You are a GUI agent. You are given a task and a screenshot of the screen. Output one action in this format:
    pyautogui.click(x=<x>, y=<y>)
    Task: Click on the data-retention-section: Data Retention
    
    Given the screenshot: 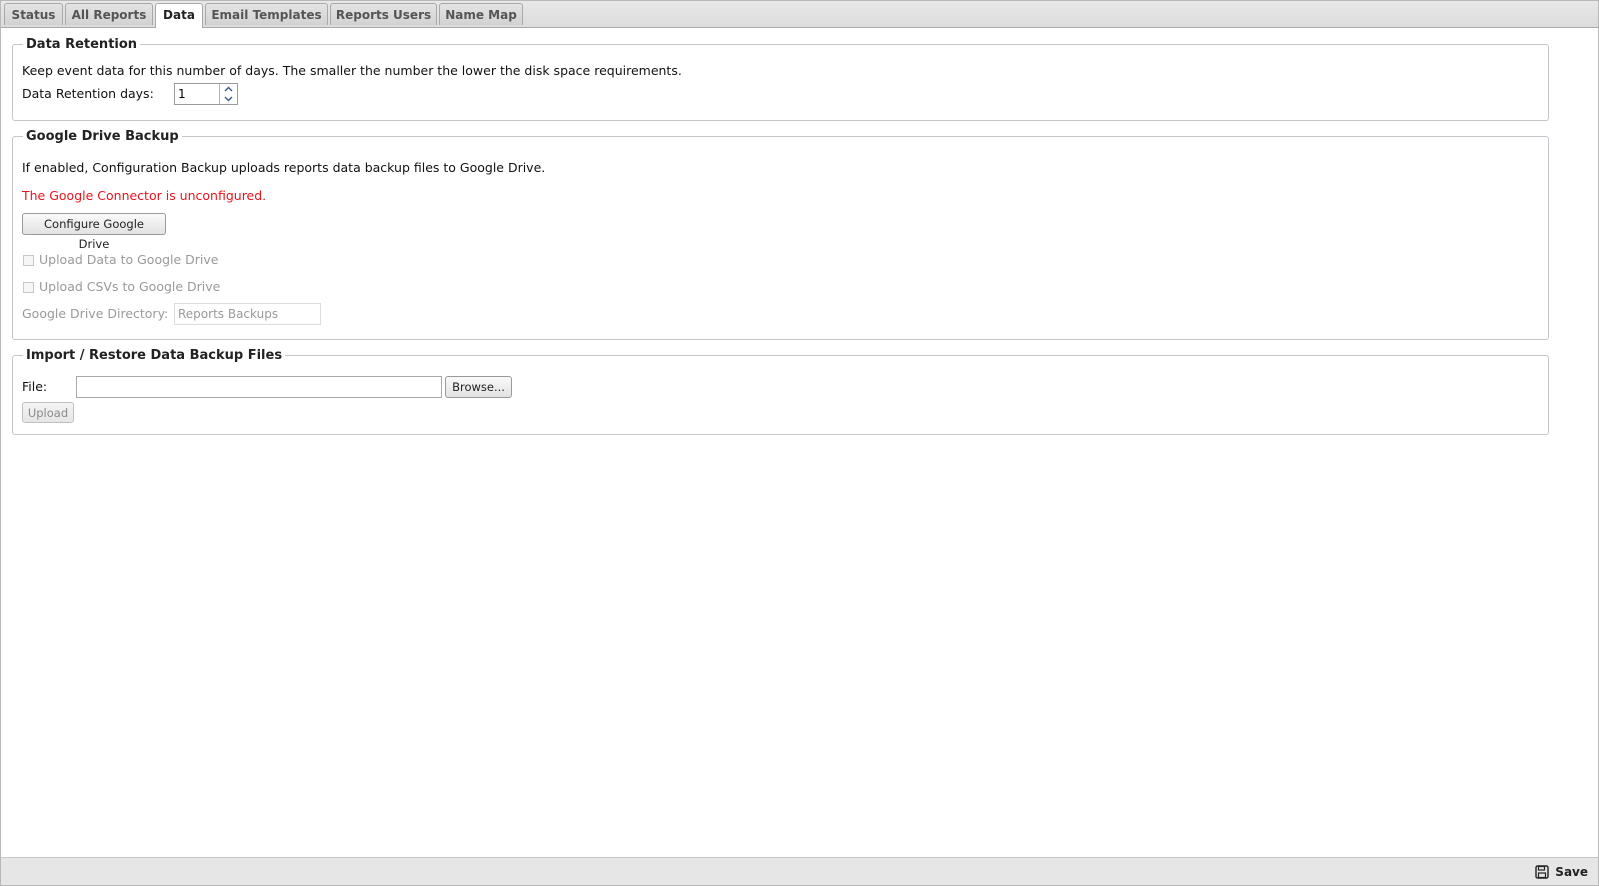 What is the action you would take?
    pyautogui.click(x=780, y=79)
    